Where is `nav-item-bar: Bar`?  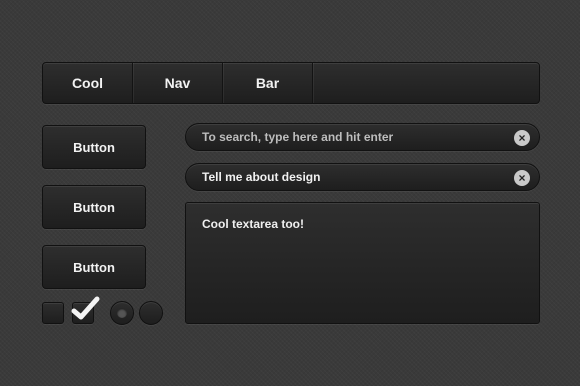 nav-item-bar: Bar is located at coordinates (268, 83).